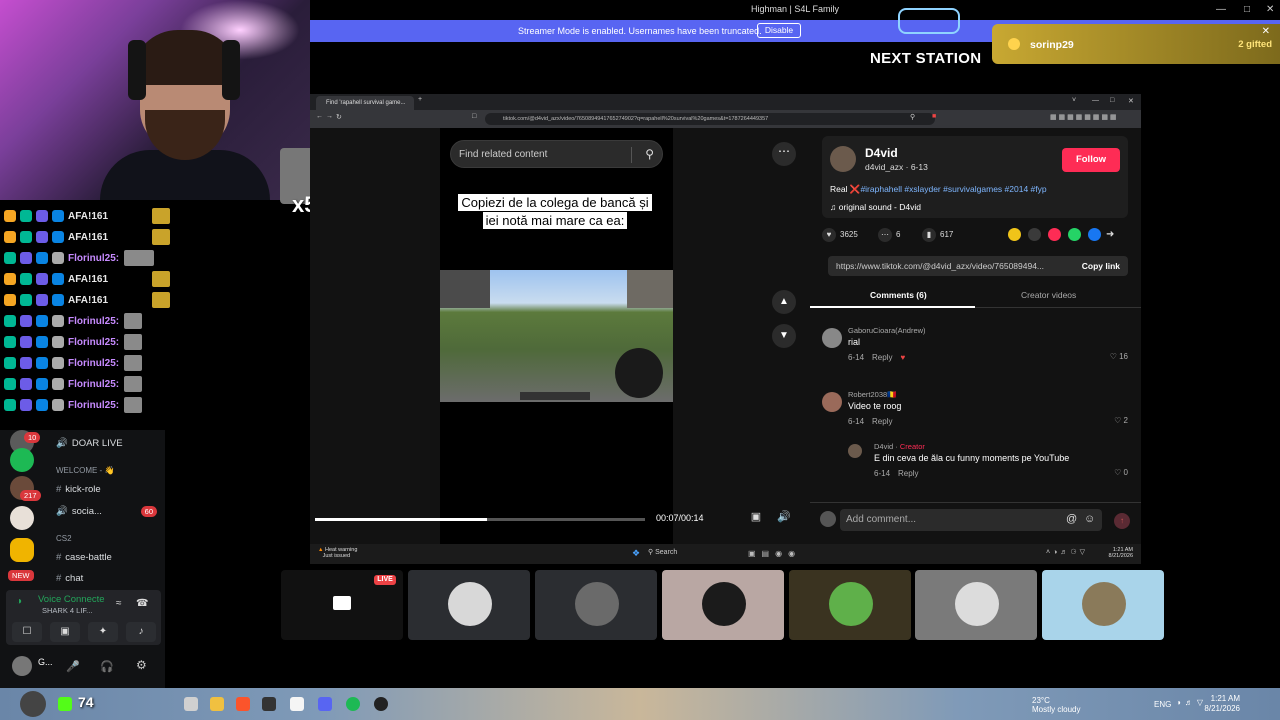 Image resolution: width=1280 pixels, height=720 pixels. Describe the element at coordinates (784, 154) in the screenshot. I see `more-options-icon: ⋯` at that location.